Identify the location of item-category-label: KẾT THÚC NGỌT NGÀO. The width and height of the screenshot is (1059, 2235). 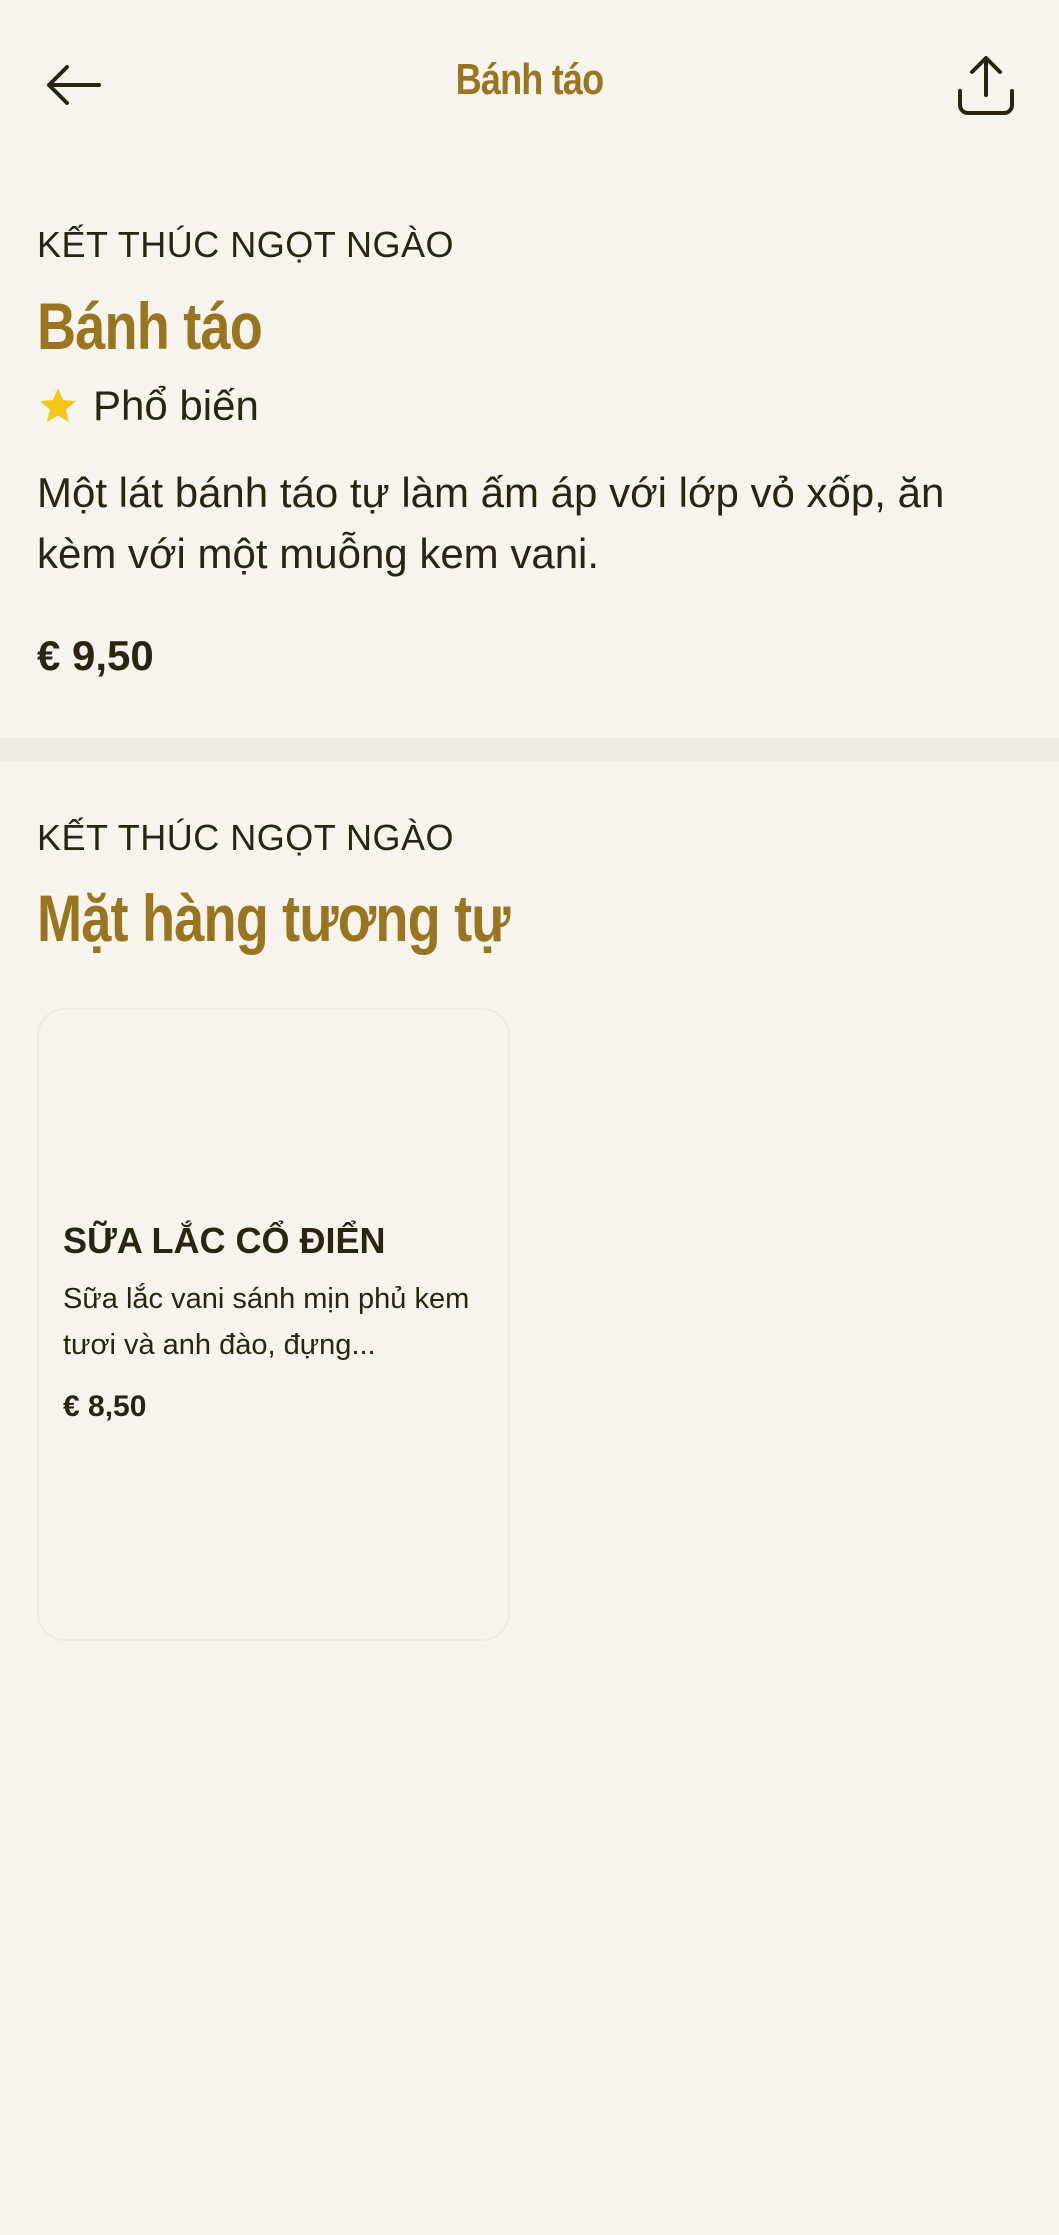
(246, 244).